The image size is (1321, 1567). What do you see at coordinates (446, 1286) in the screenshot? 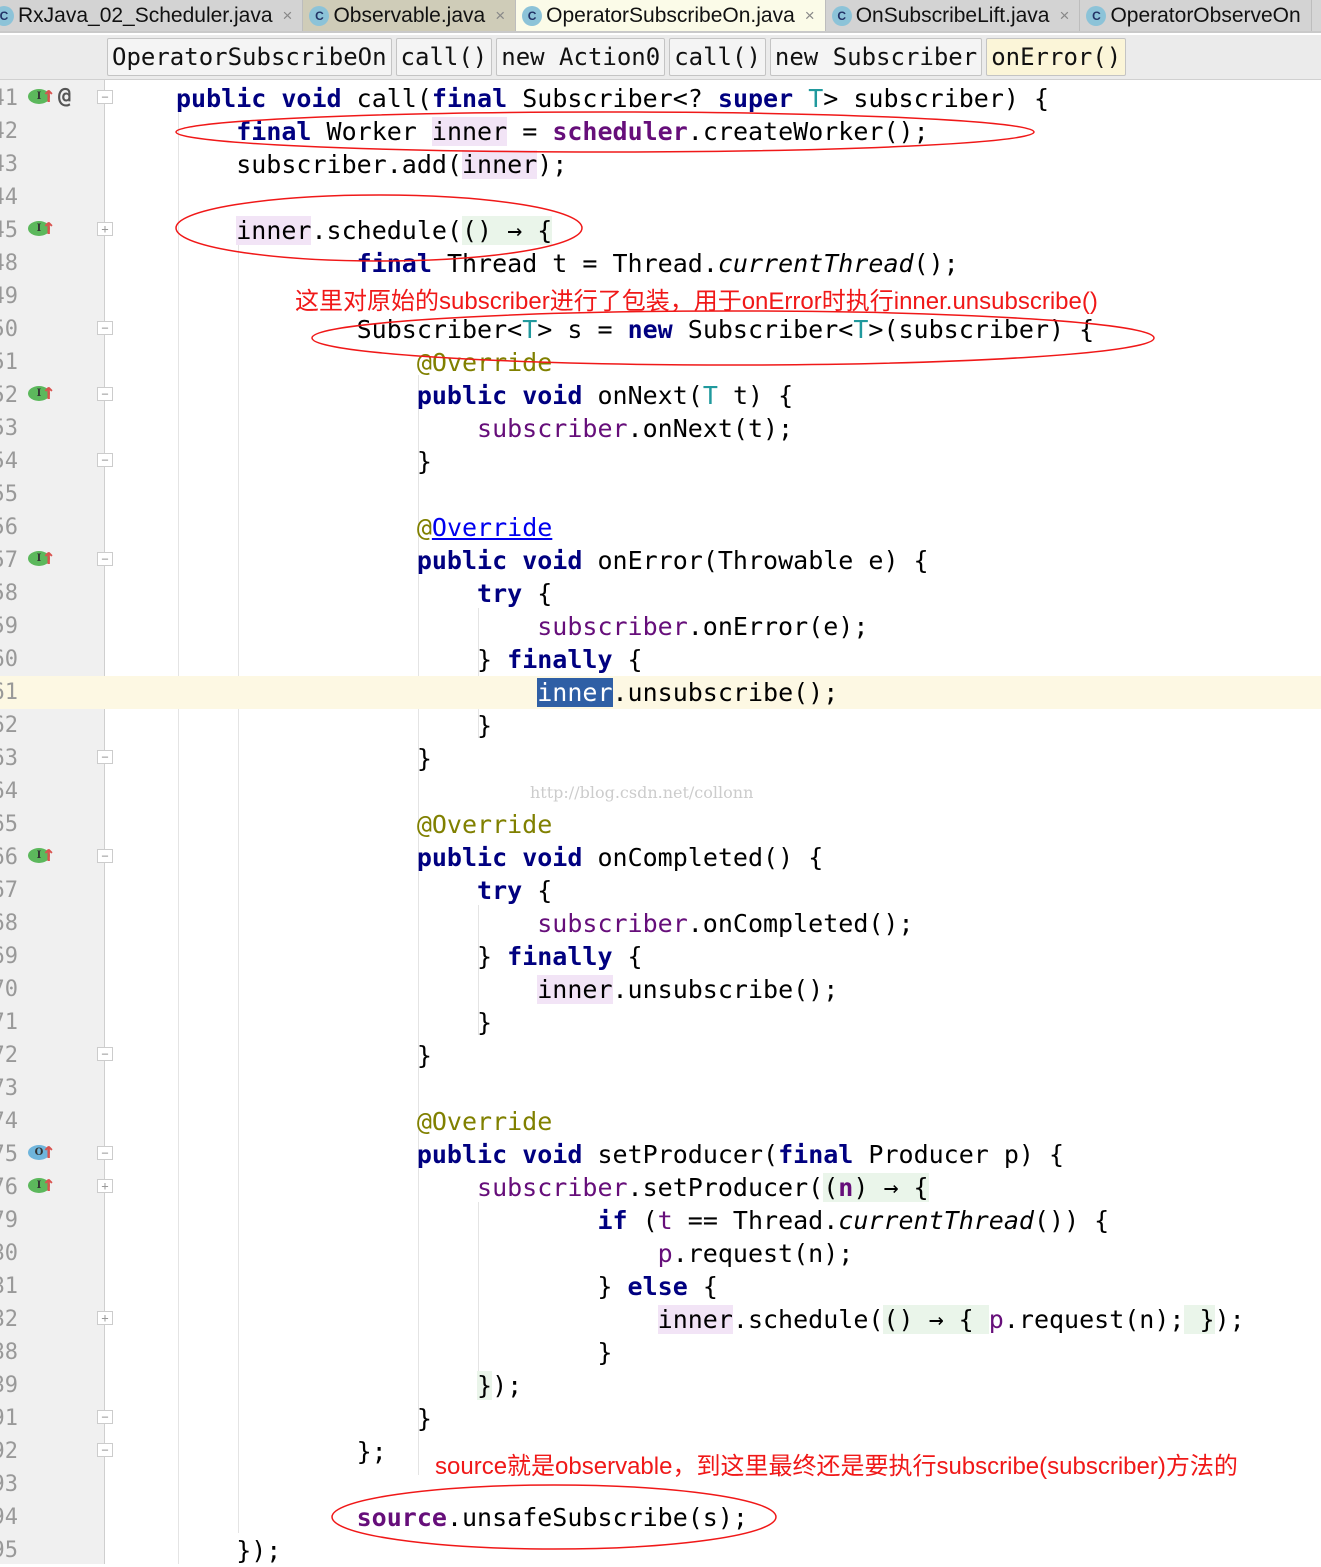
I see `code-text: } else {` at bounding box center [446, 1286].